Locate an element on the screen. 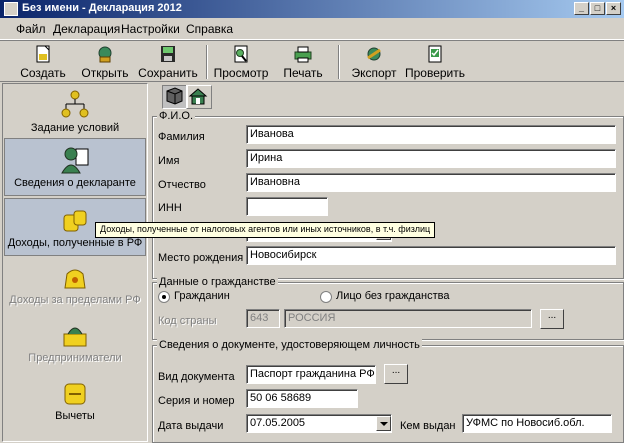  sidebar-item-income-abroad: Доходы за пределами РФ is located at coordinates (75, 288).